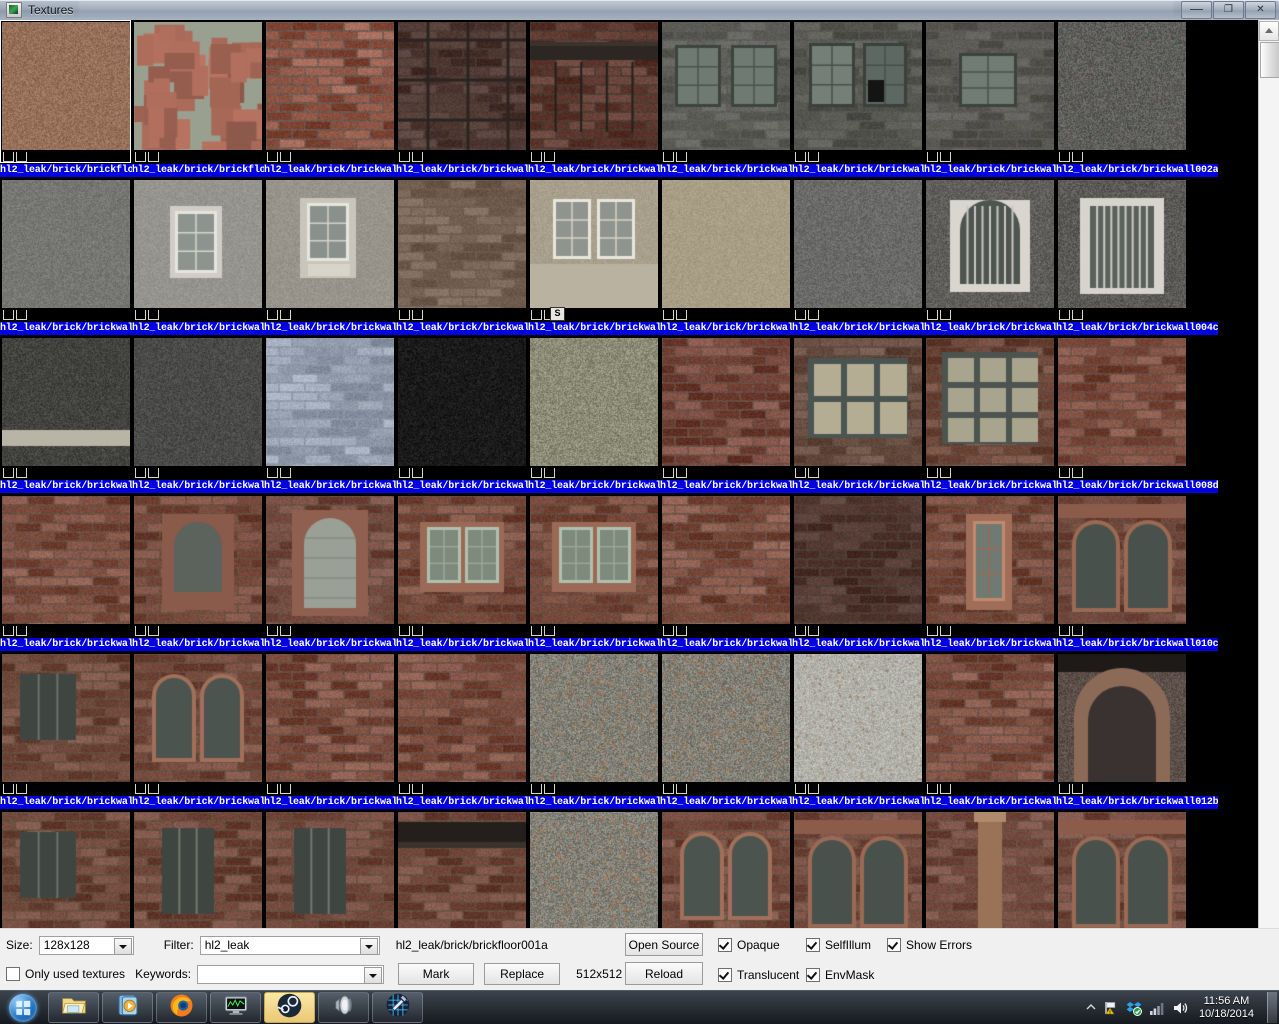 The image size is (1279, 1024). Describe the element at coordinates (1269, 31) in the screenshot. I see `scroll-up-arrow-icon` at that location.